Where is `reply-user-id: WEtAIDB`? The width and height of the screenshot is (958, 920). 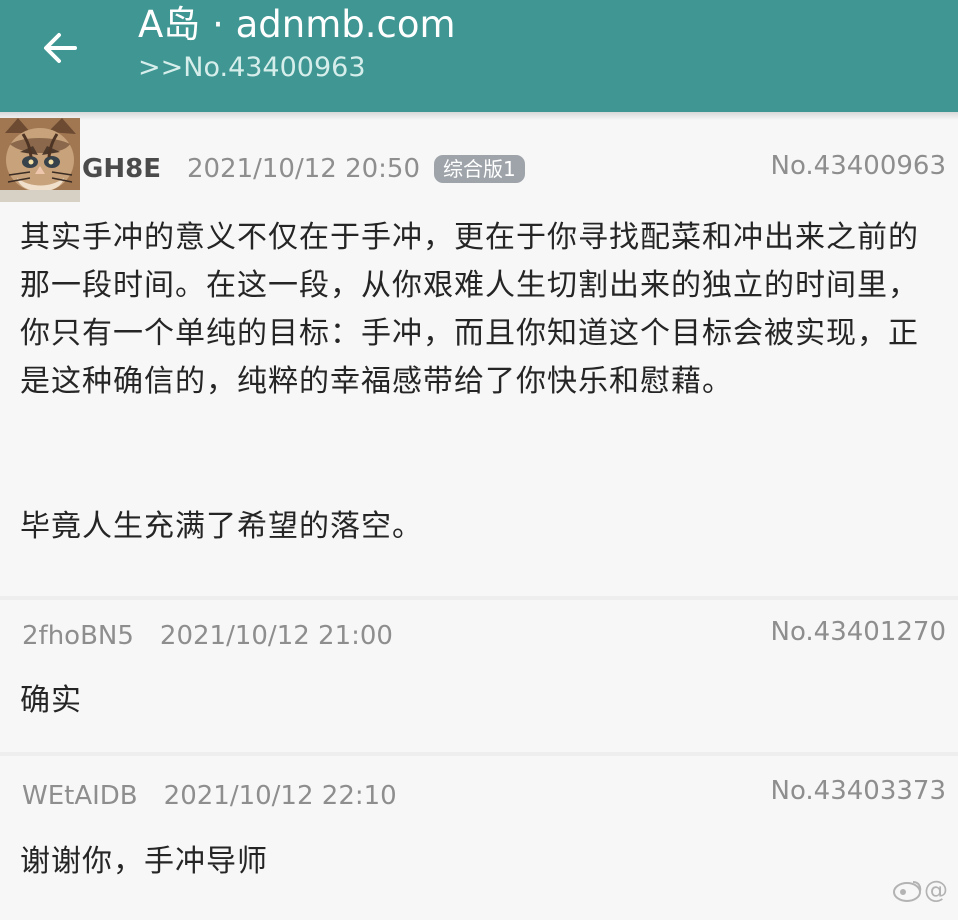 reply-user-id: WEtAIDB is located at coordinates (80, 796).